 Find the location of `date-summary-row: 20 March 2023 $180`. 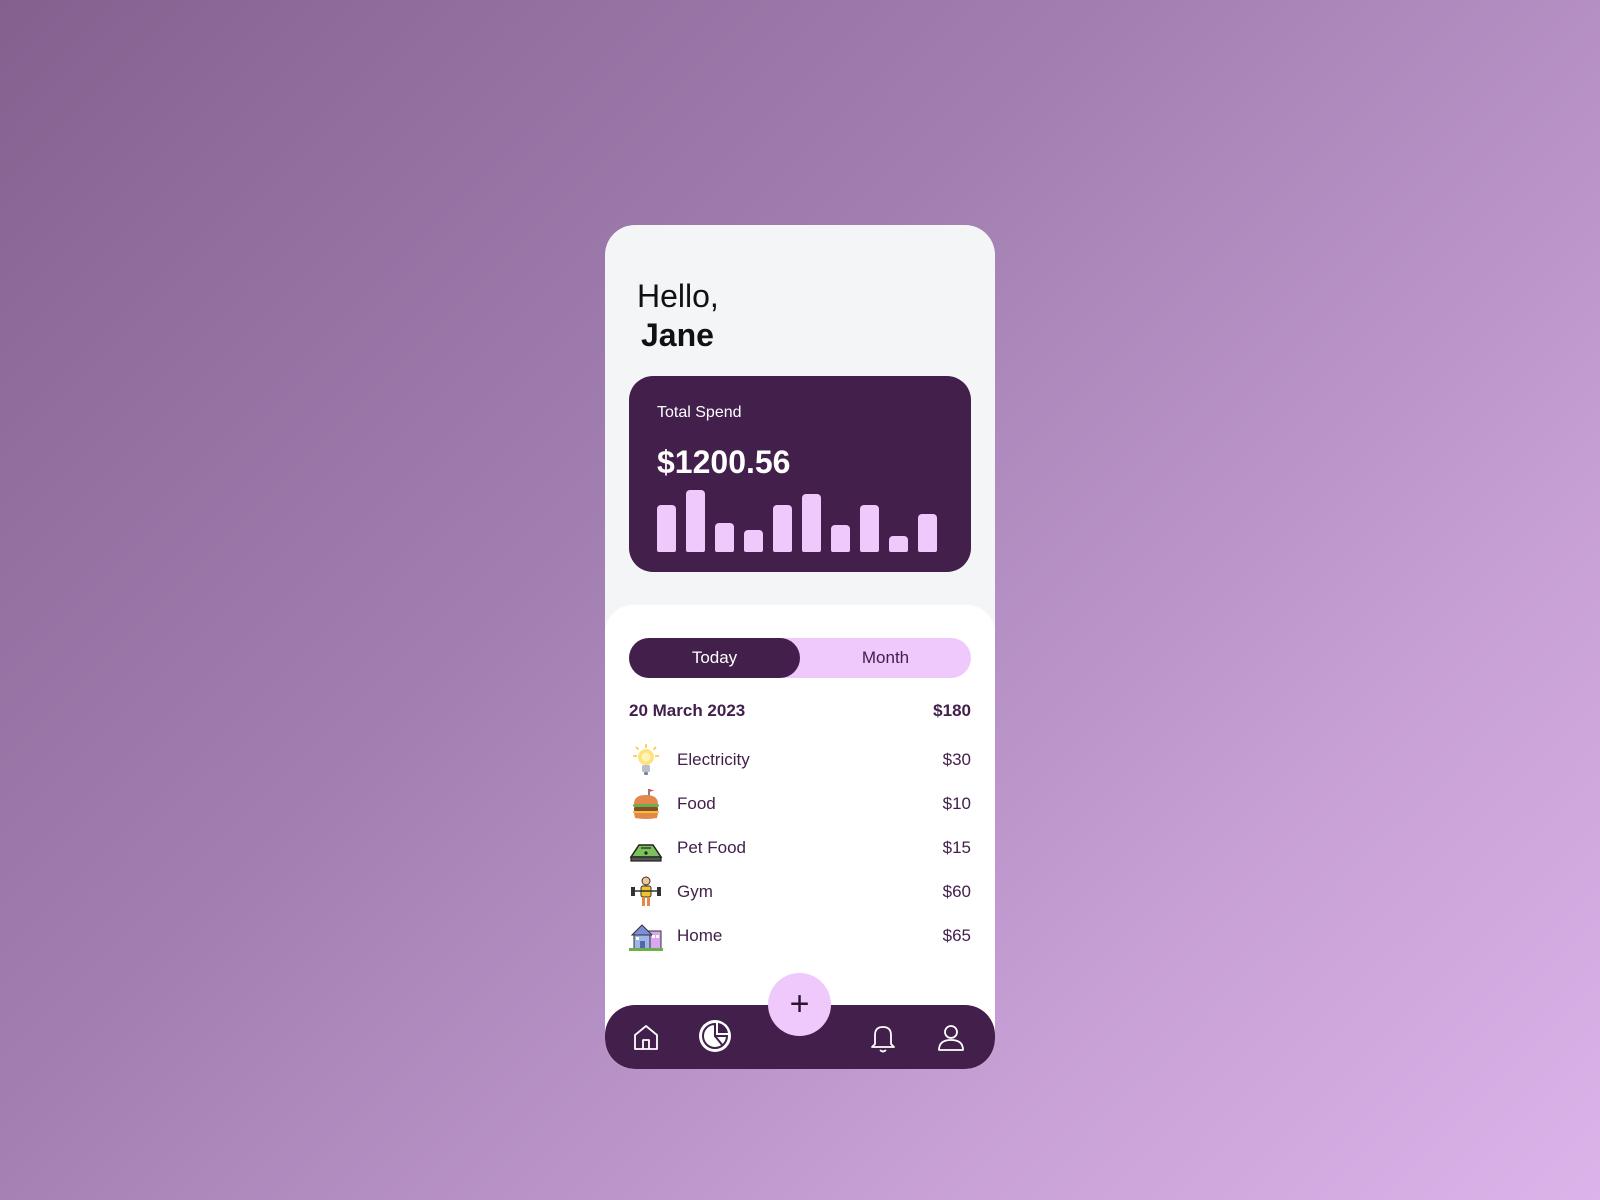

date-summary-row: 20 March 2023 $180 is located at coordinates (800, 711).